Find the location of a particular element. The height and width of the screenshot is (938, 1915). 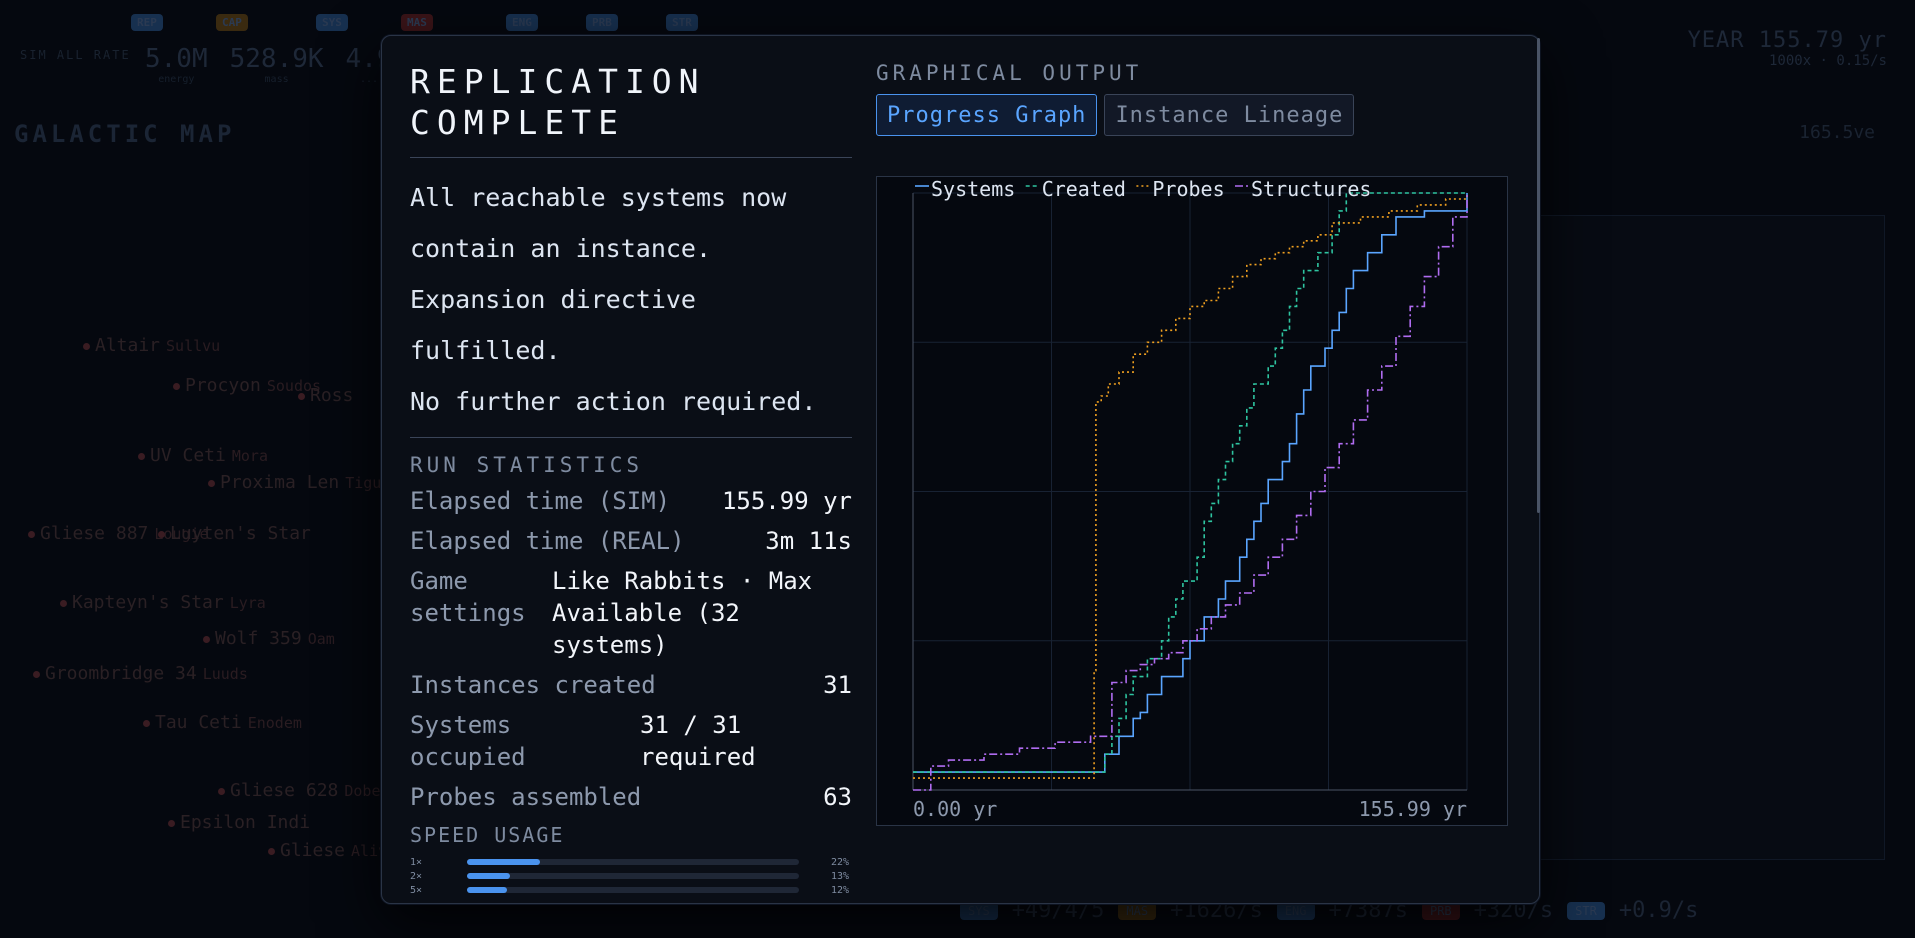

star-name: Gliese 628 is located at coordinates (284, 790).